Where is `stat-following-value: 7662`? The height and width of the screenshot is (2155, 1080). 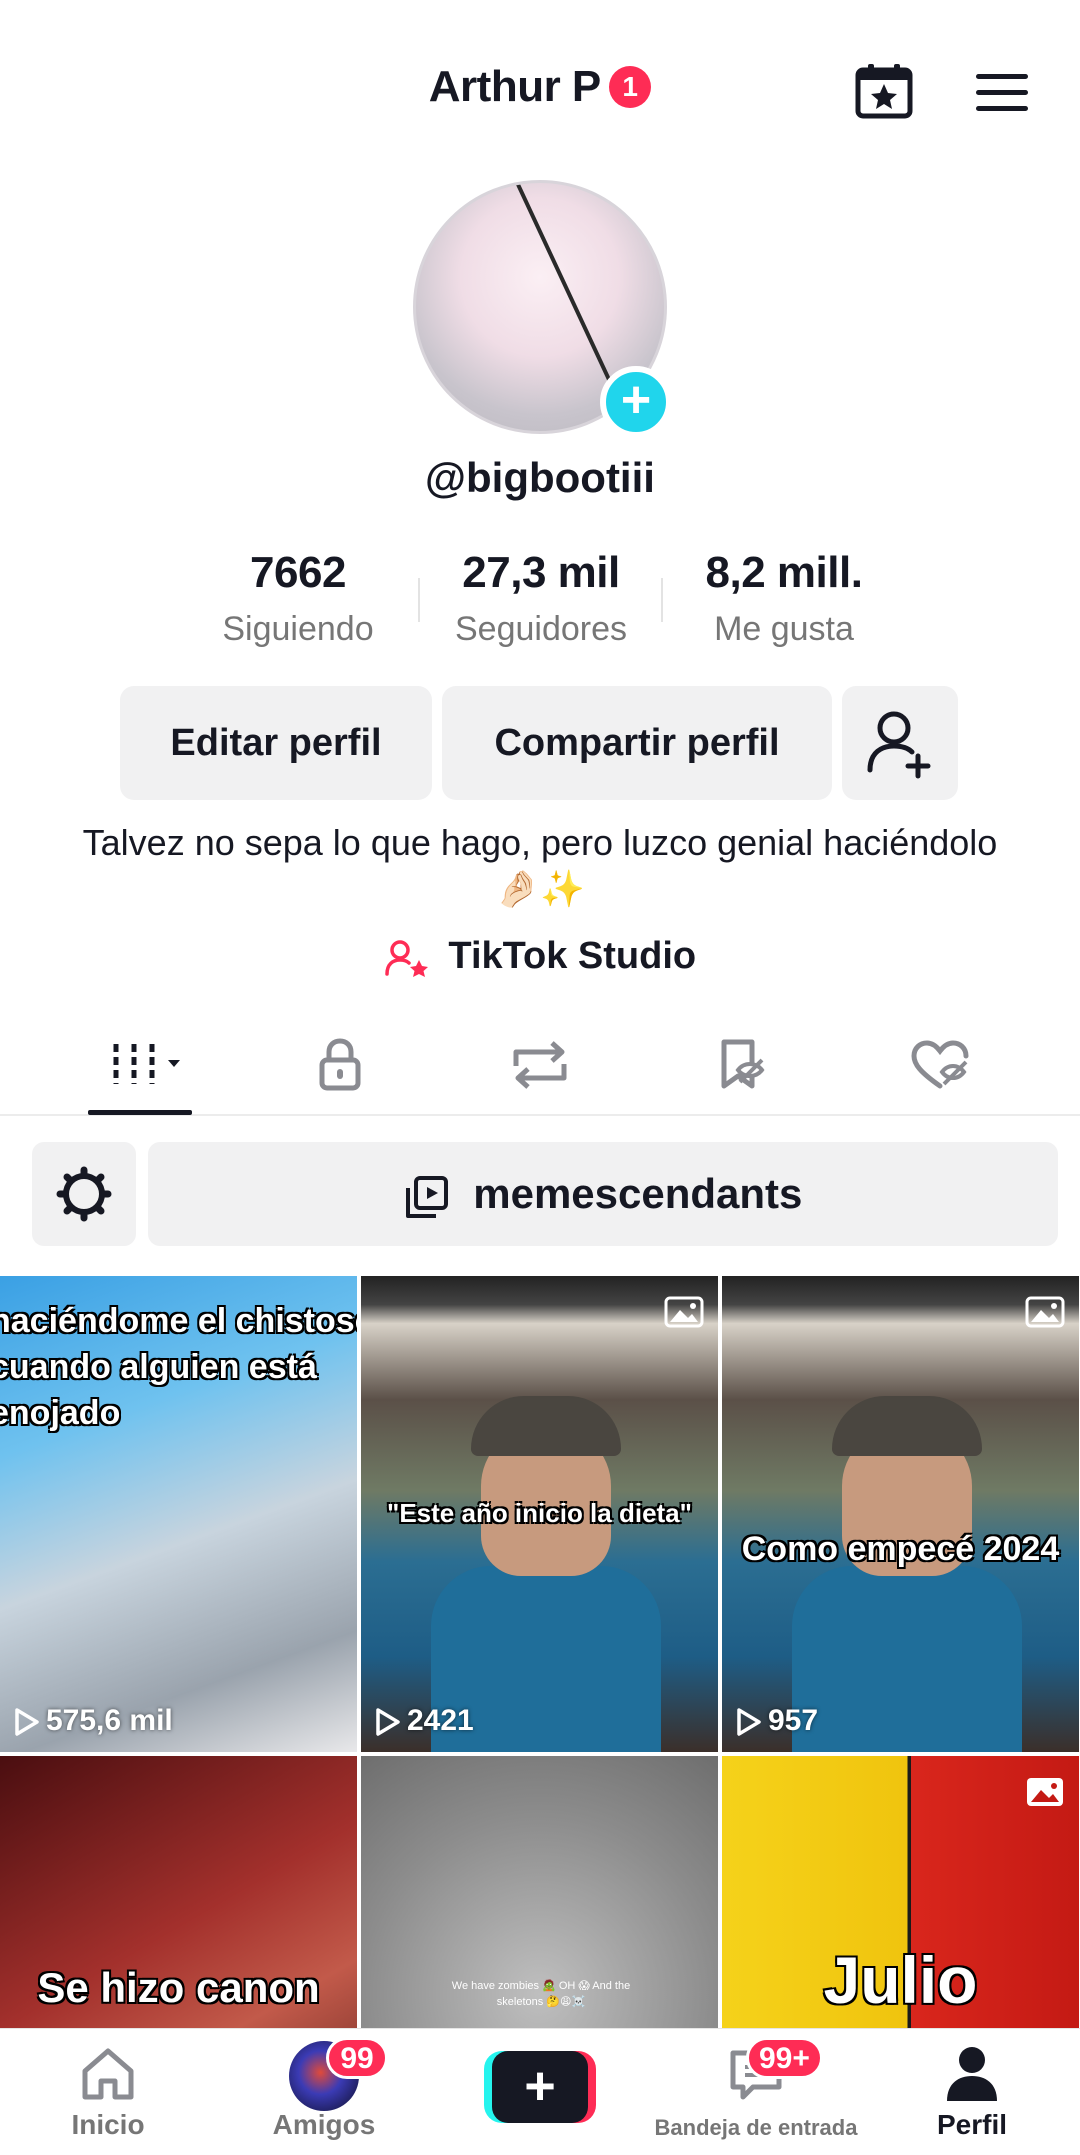
stat-following-value: 7662 is located at coordinates (298, 572).